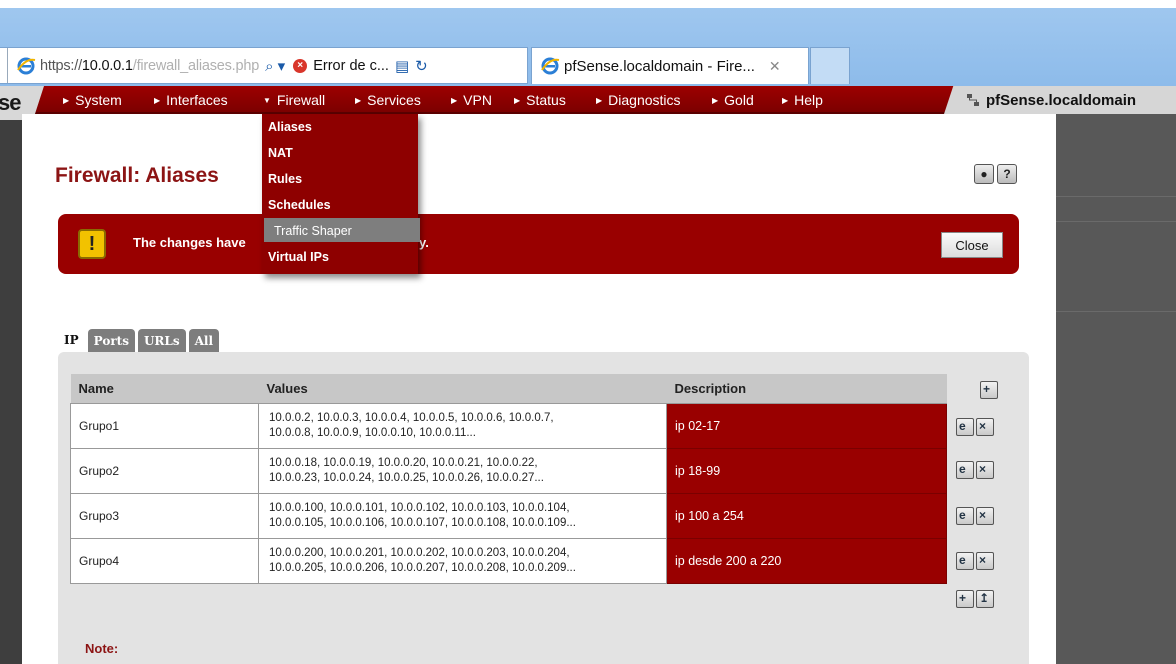 Image resolution: width=1176 pixels, height=664 pixels. Describe the element at coordinates (164, 389) in the screenshot. I see `column-header-name: Name` at that location.